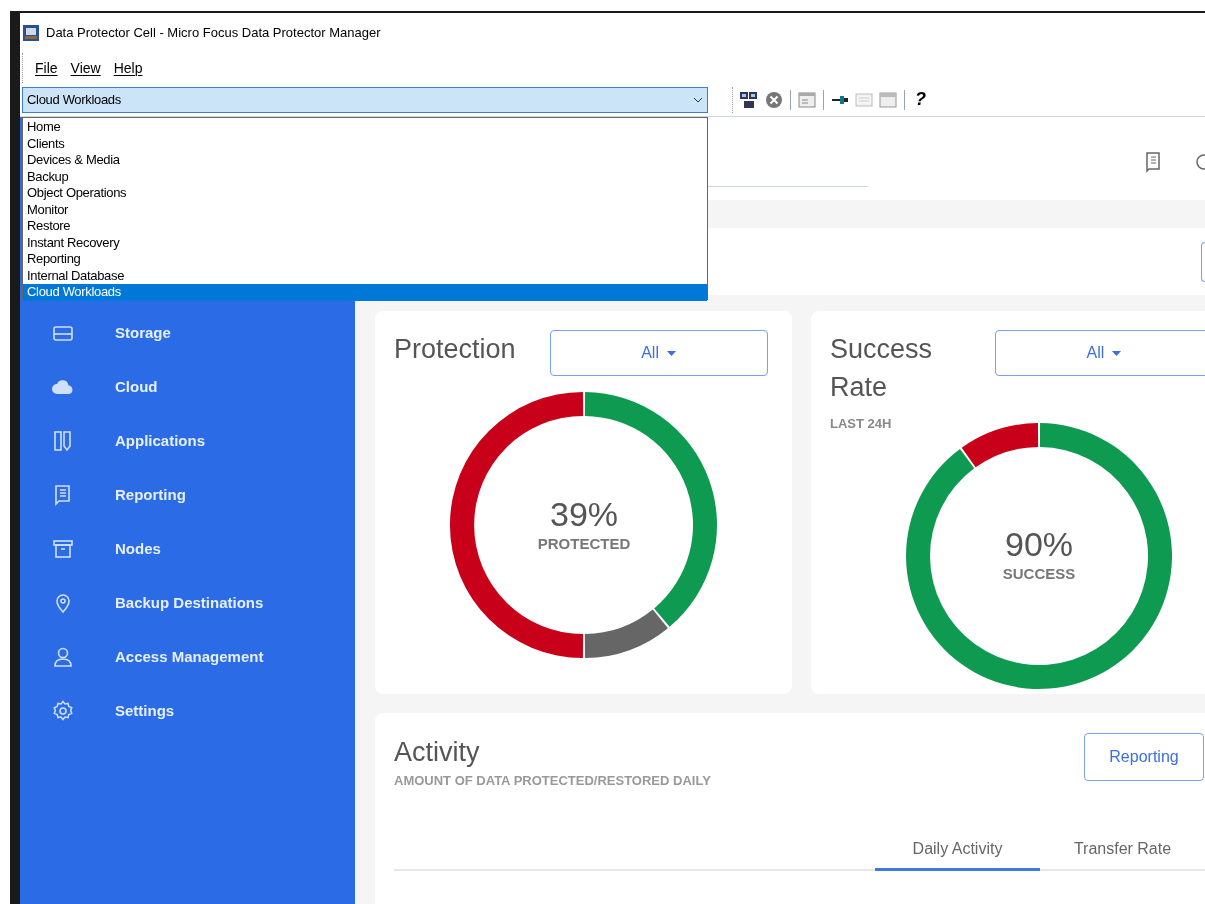  Describe the element at coordinates (1144, 757) in the screenshot. I see `reporting-button: Reporting` at that location.